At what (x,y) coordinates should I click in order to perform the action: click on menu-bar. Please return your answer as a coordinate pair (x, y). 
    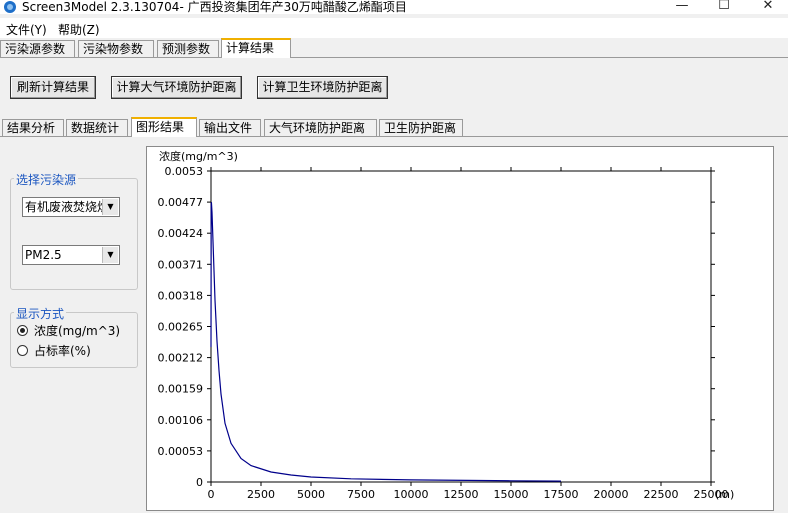
    Looking at the image, I should click on (394, 28).